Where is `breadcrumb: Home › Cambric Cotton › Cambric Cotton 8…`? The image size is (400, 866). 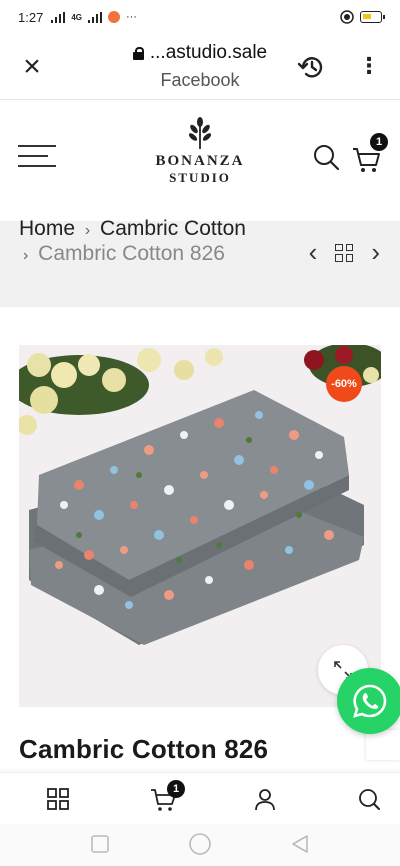
breadcrumb: Home › Cambric Cotton › Cambric Cotton 8… is located at coordinates (139, 242).